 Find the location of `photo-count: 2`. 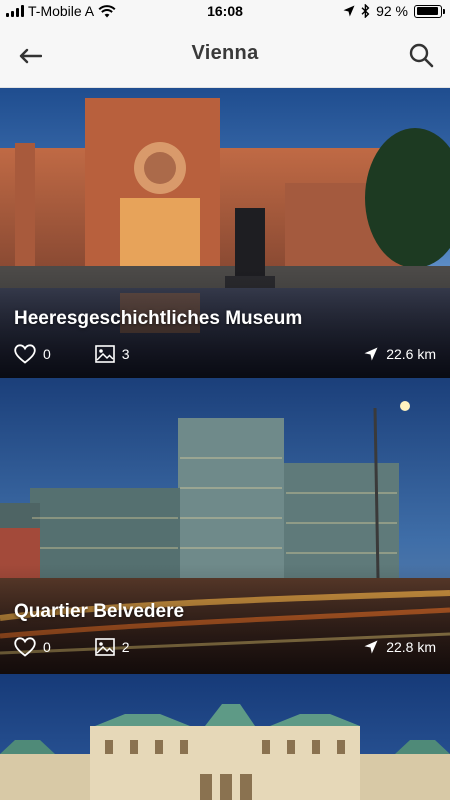

photo-count: 2 is located at coordinates (112, 647).